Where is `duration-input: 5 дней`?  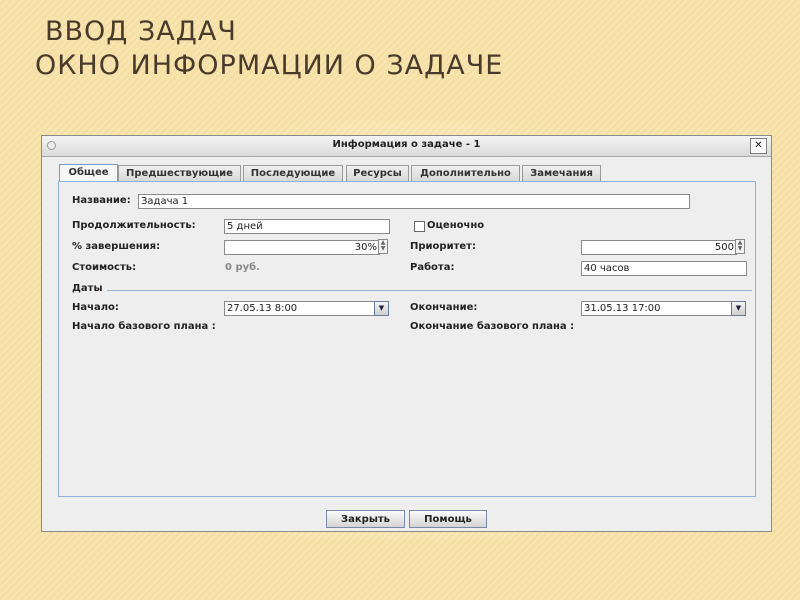 duration-input: 5 дней is located at coordinates (307, 226).